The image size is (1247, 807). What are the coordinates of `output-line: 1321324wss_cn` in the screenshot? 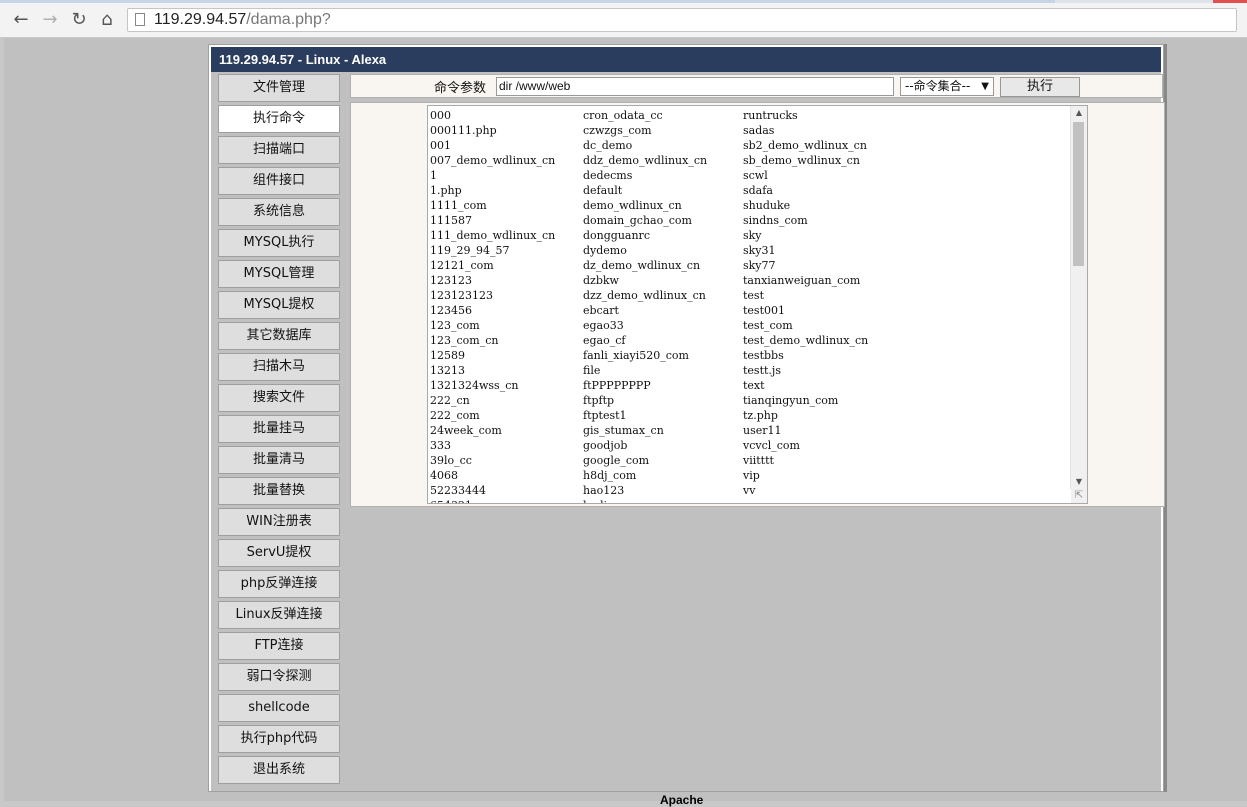 It's located at (474, 385).